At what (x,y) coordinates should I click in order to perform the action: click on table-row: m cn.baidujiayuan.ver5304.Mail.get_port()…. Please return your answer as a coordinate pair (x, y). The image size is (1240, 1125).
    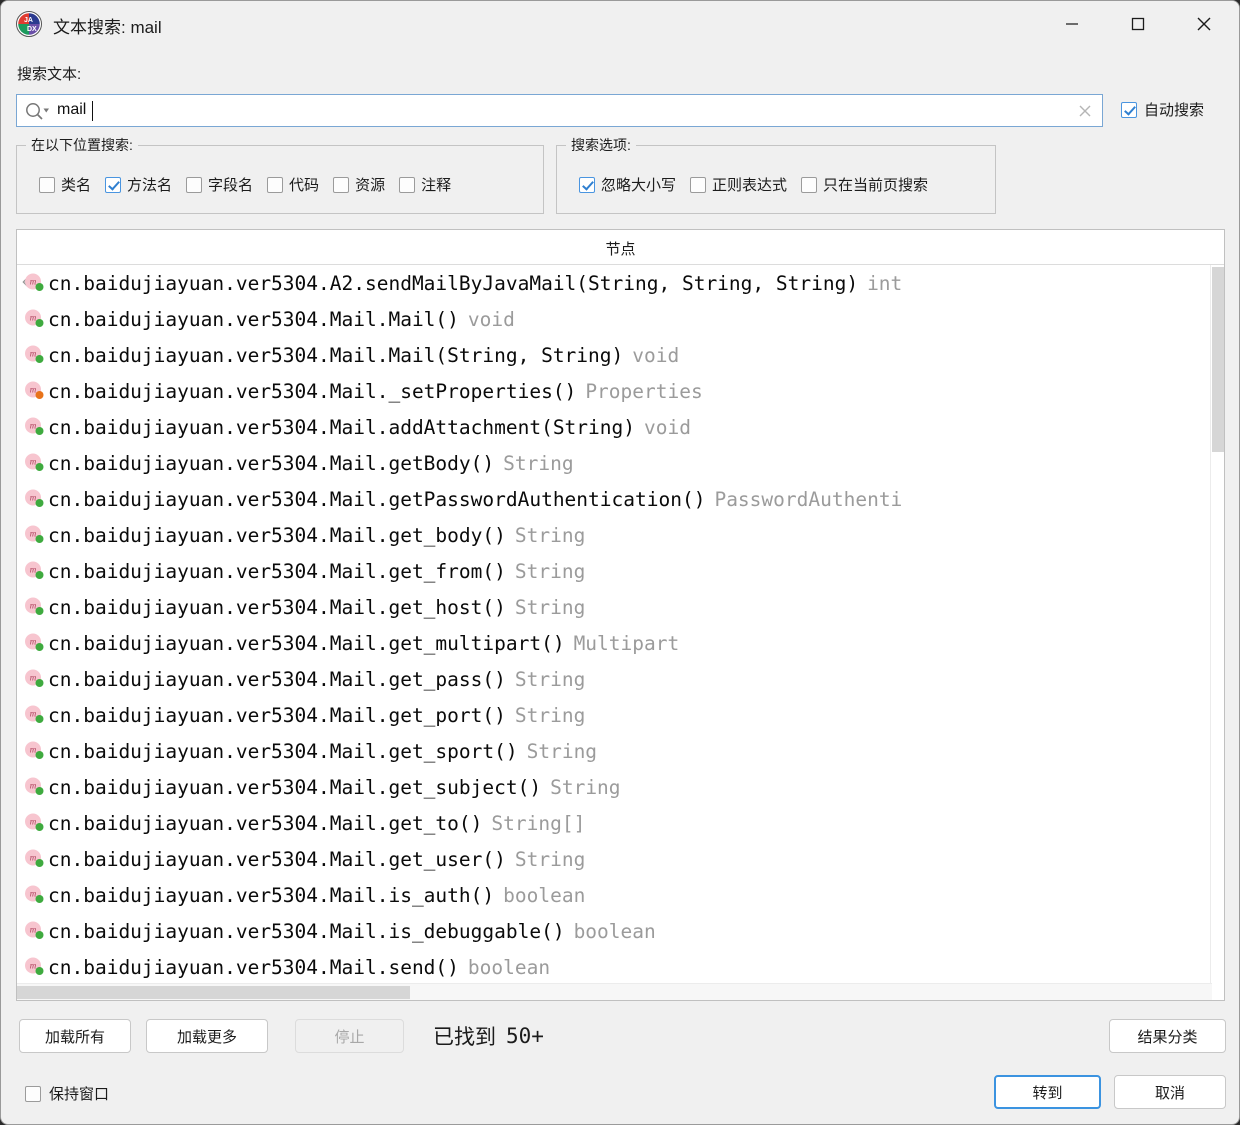
    Looking at the image, I should click on (614, 715).